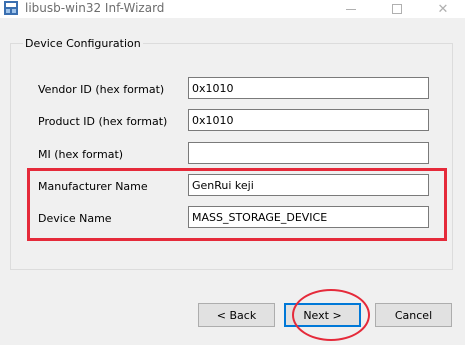 Image resolution: width=465 pixels, height=345 pixels. I want to click on vendor-id-label: Vendor ID (hex format), so click(101, 89).